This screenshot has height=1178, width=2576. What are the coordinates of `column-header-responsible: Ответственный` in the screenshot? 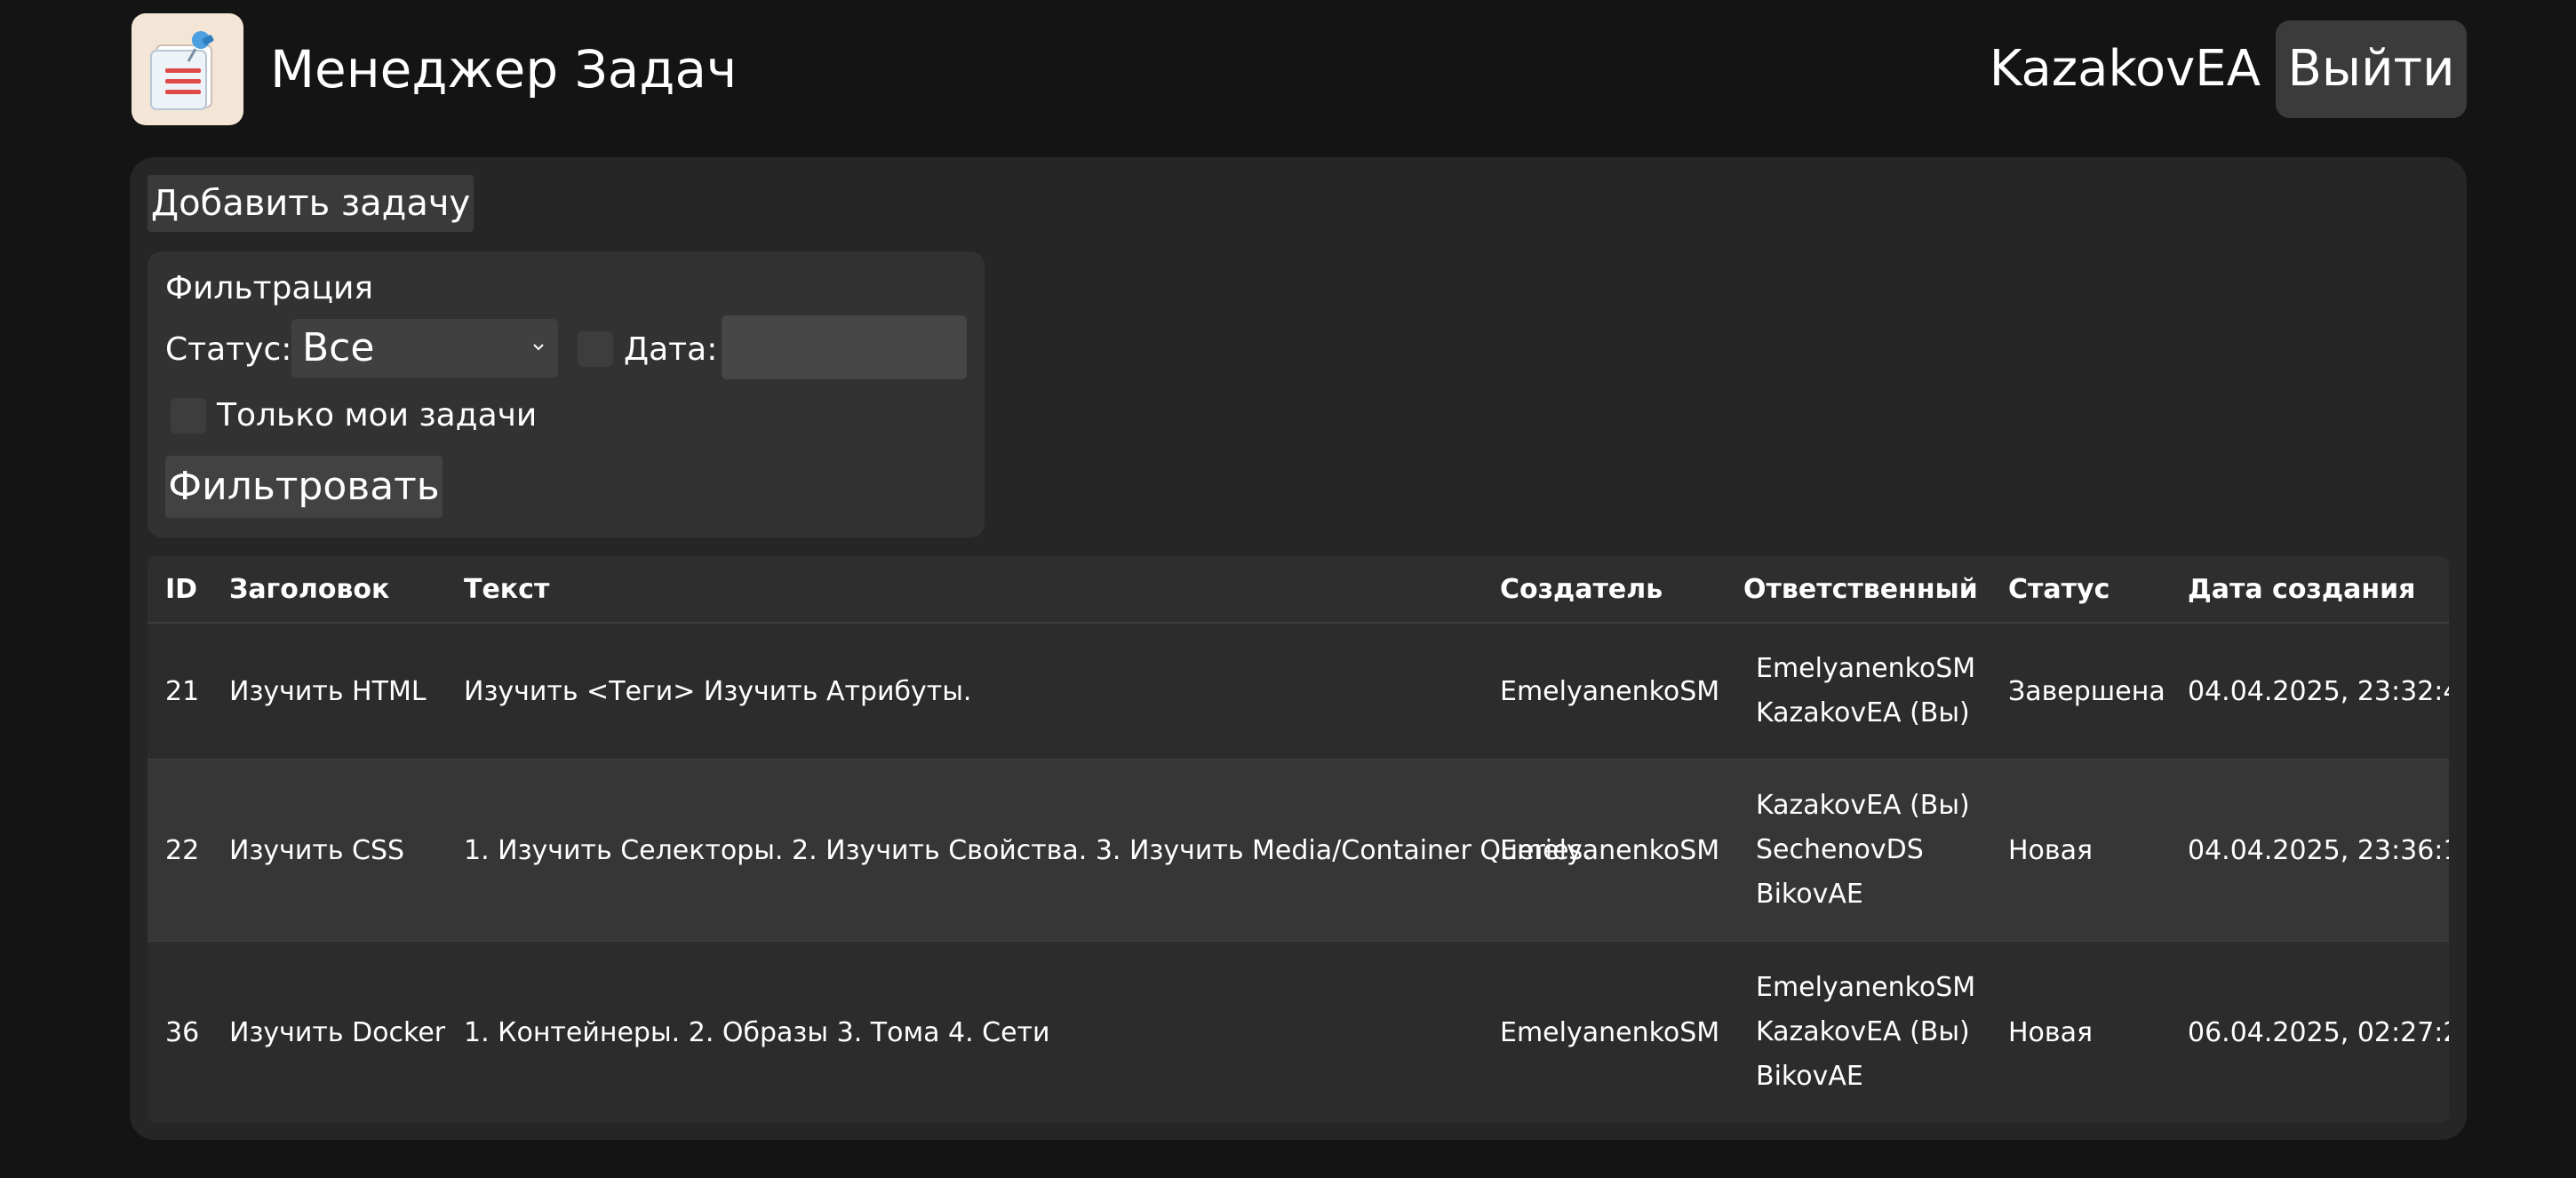 It's located at (1860, 589).